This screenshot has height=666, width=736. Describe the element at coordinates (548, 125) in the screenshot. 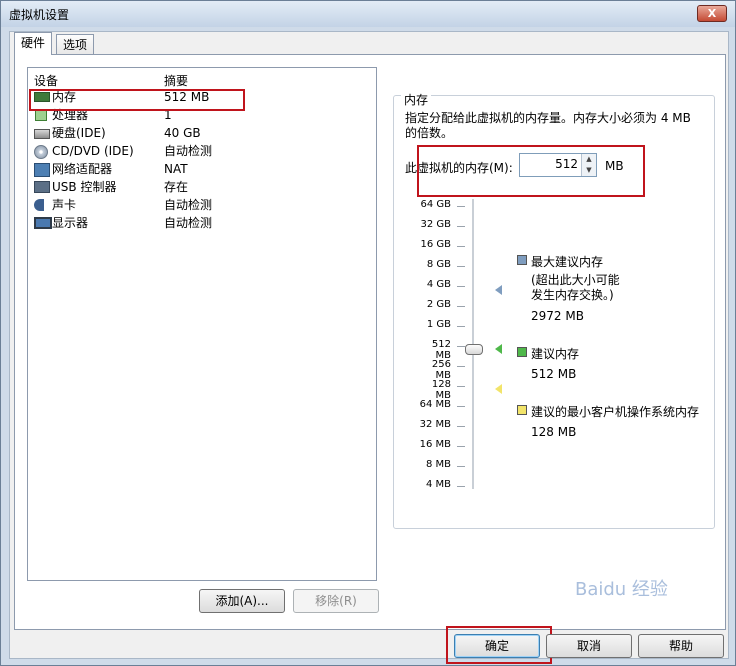

I see `memory-description: 指定分配给此虚拟机的内存量。内存大小必须为 4 MB 的倍数。` at that location.